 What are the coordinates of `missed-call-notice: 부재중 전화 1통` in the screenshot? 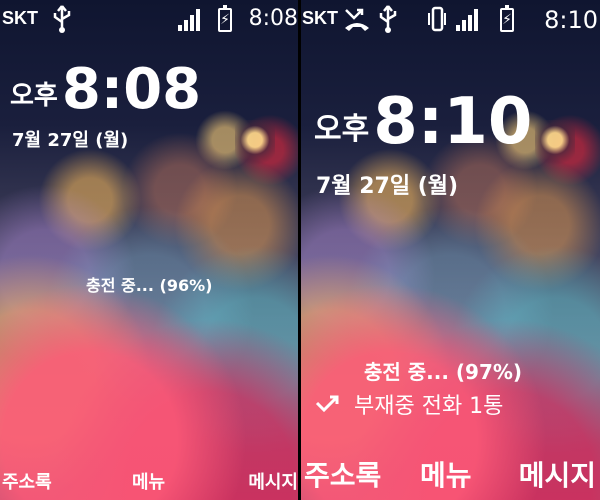 It's located at (408, 404).